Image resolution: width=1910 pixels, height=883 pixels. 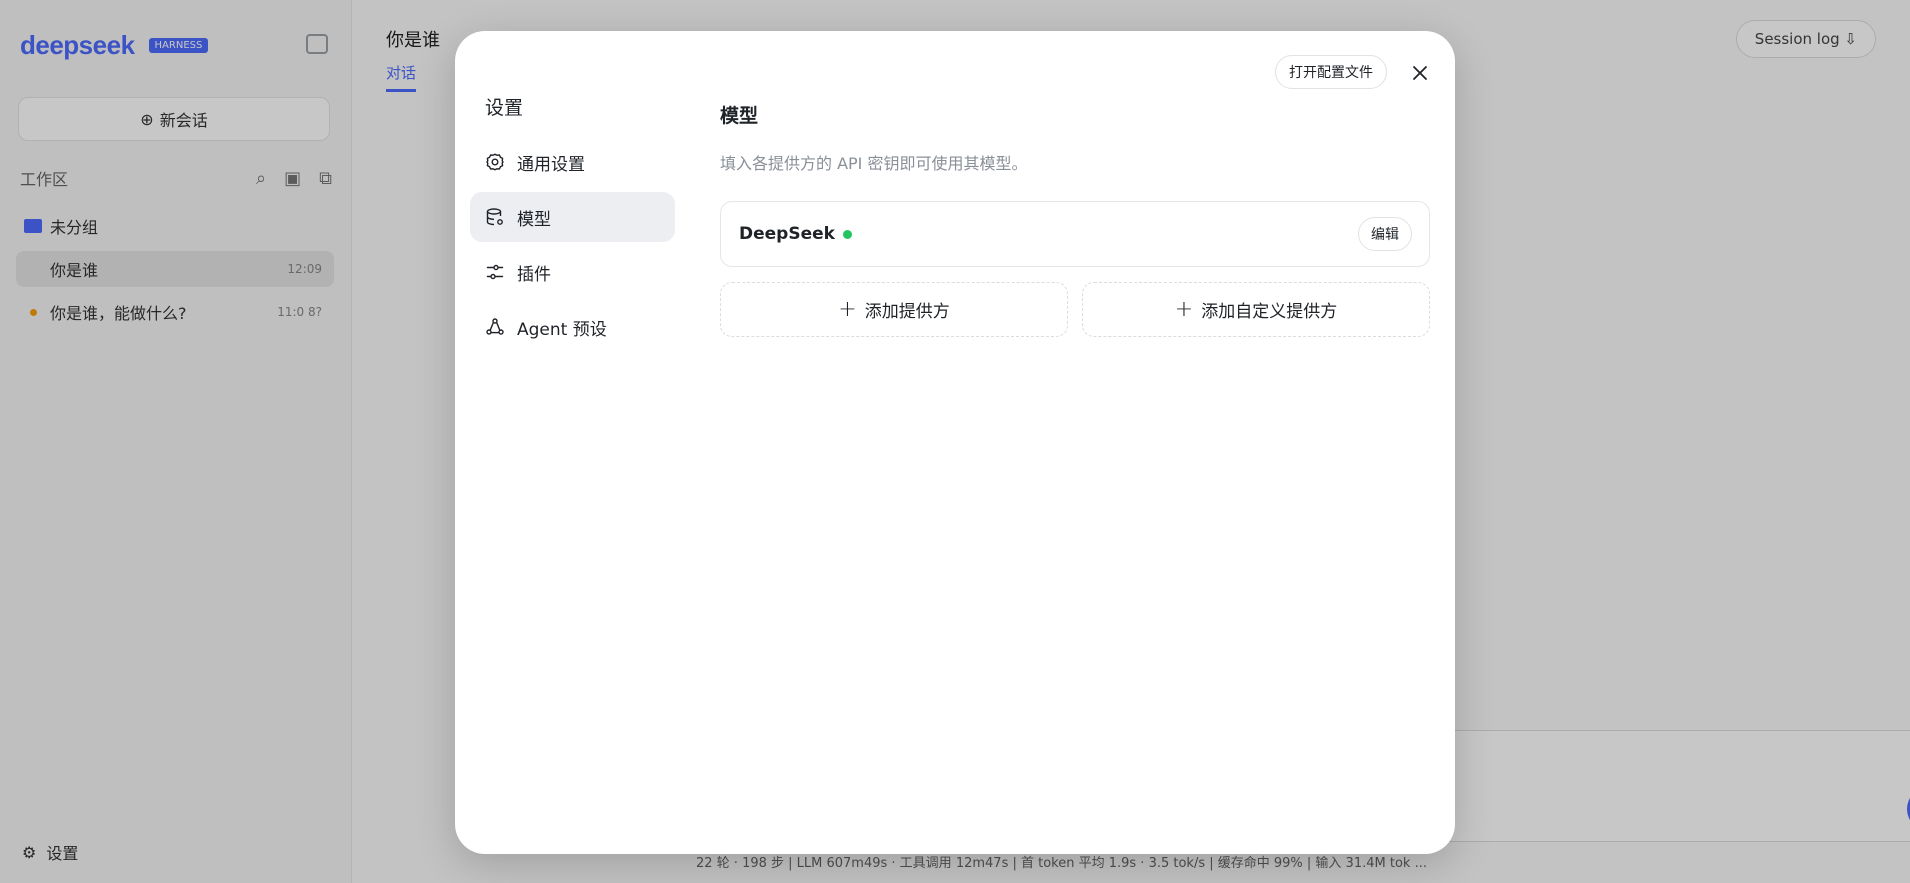 I want to click on section-description: 填入各提供方的 API 密钥即可使用其模型。, so click(x=874, y=163).